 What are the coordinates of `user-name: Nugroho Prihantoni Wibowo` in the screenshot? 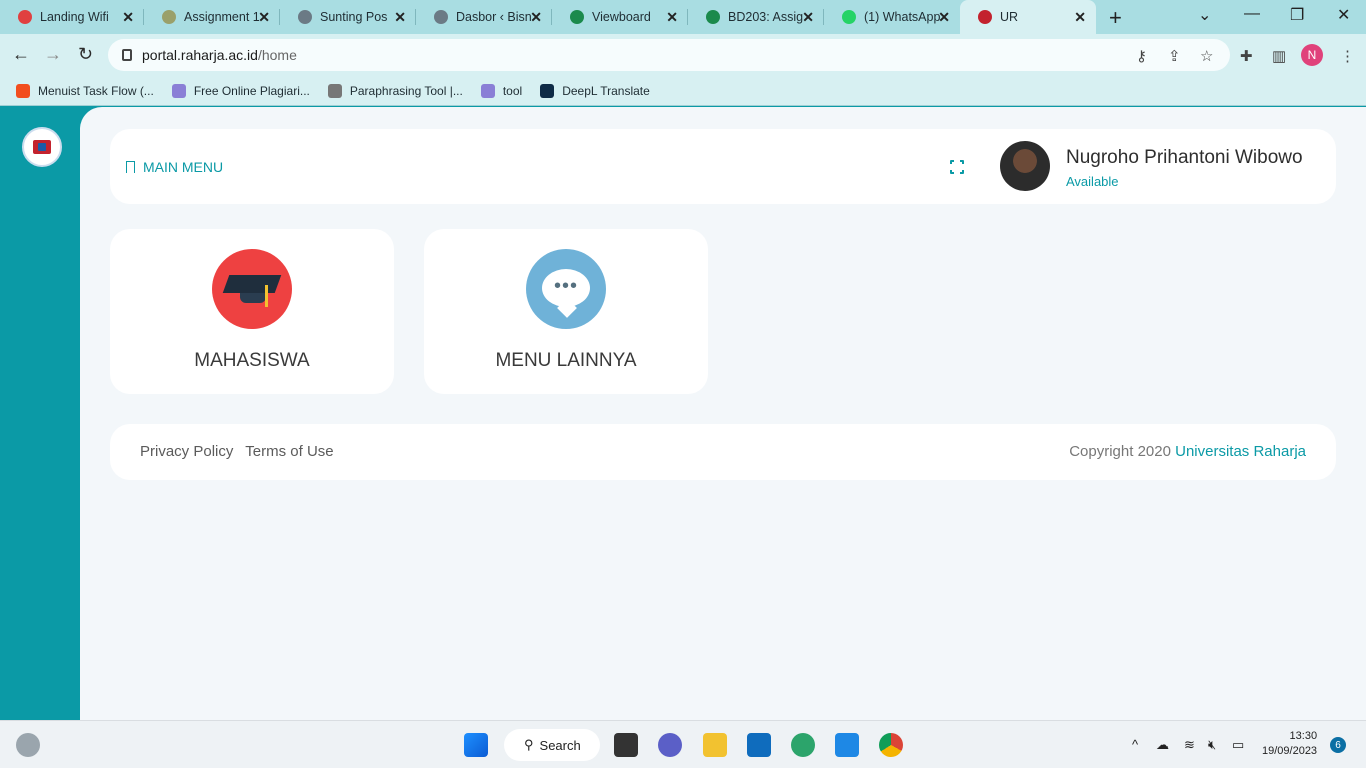 It's located at (1184, 157).